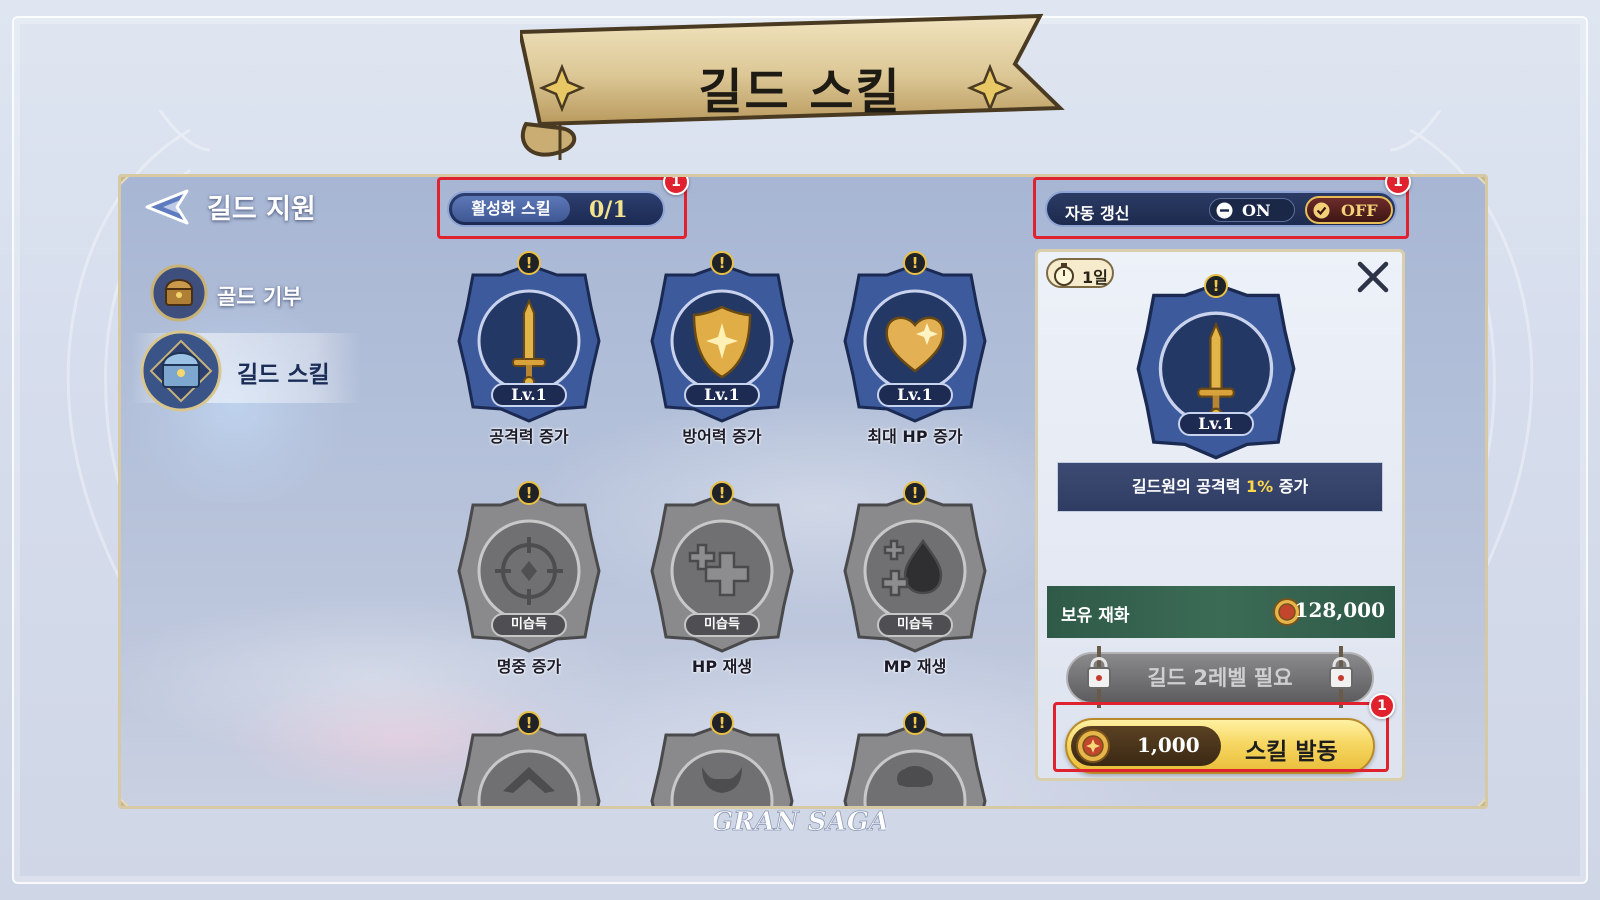 The width and height of the screenshot is (1600, 900). What do you see at coordinates (1291, 486) in the screenshot?
I see `desc-text: 증가` at bounding box center [1291, 486].